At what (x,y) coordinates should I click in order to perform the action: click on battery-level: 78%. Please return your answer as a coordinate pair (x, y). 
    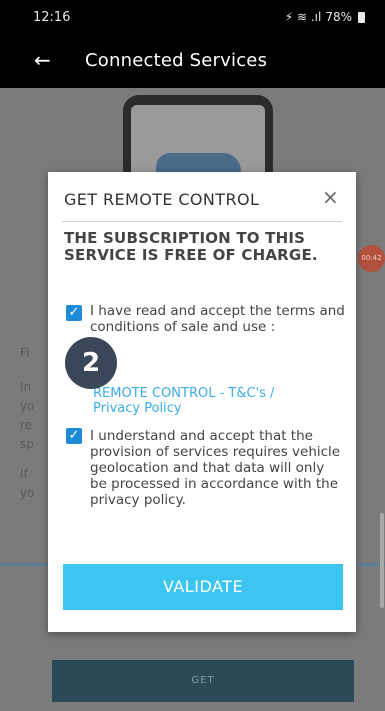
    Looking at the image, I should click on (338, 17).